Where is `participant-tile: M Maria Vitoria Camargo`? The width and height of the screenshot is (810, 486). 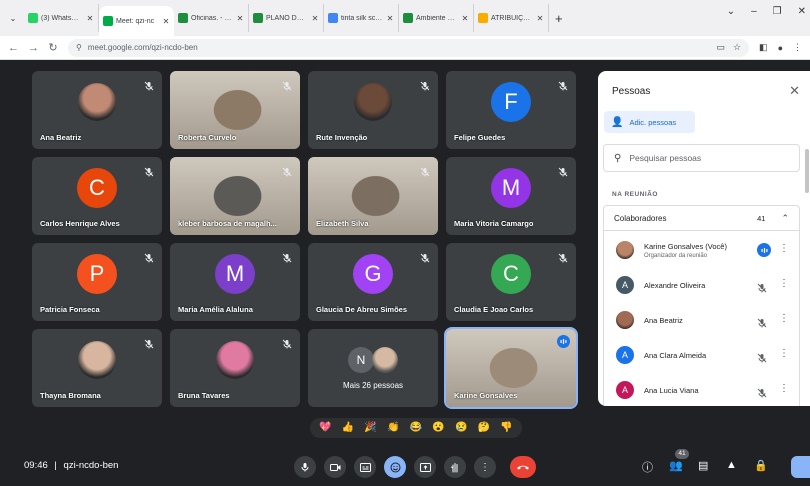
participant-tile: M Maria Vitoria Camargo is located at coordinates (511, 196).